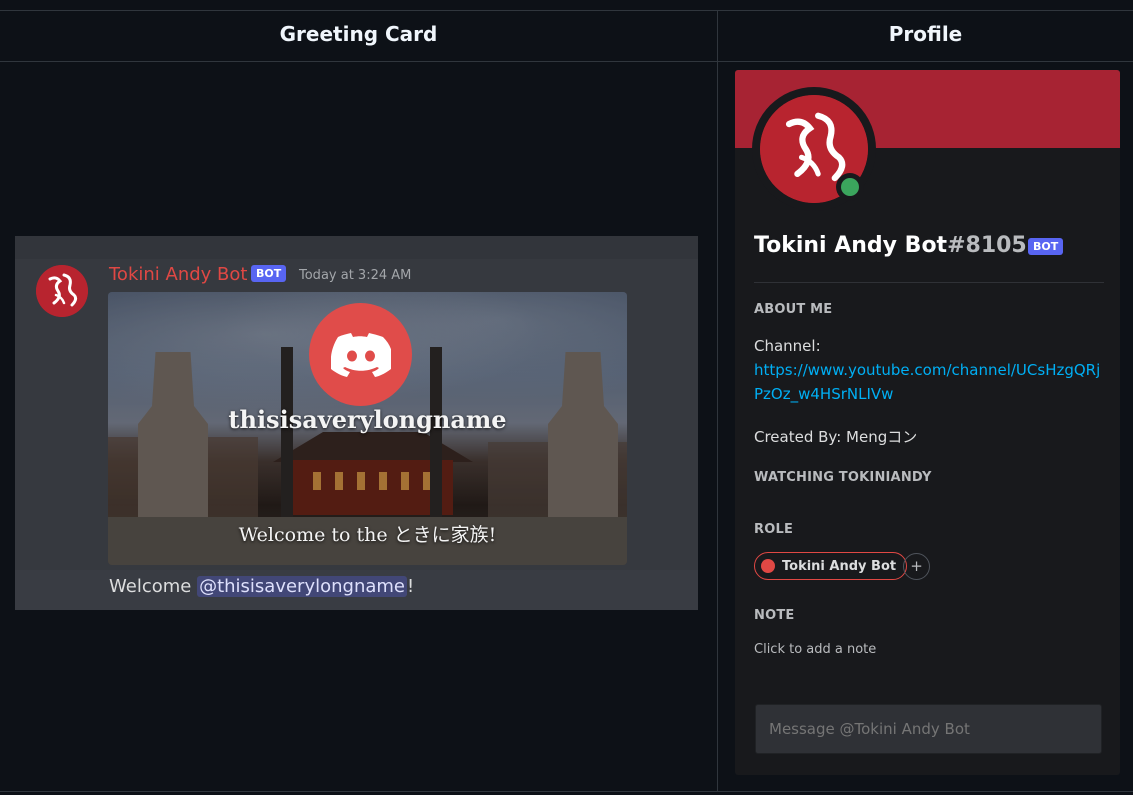 Image resolution: width=1133 pixels, height=795 pixels. What do you see at coordinates (269, 273) in the screenshot?
I see `bot-badge: BOT` at bounding box center [269, 273].